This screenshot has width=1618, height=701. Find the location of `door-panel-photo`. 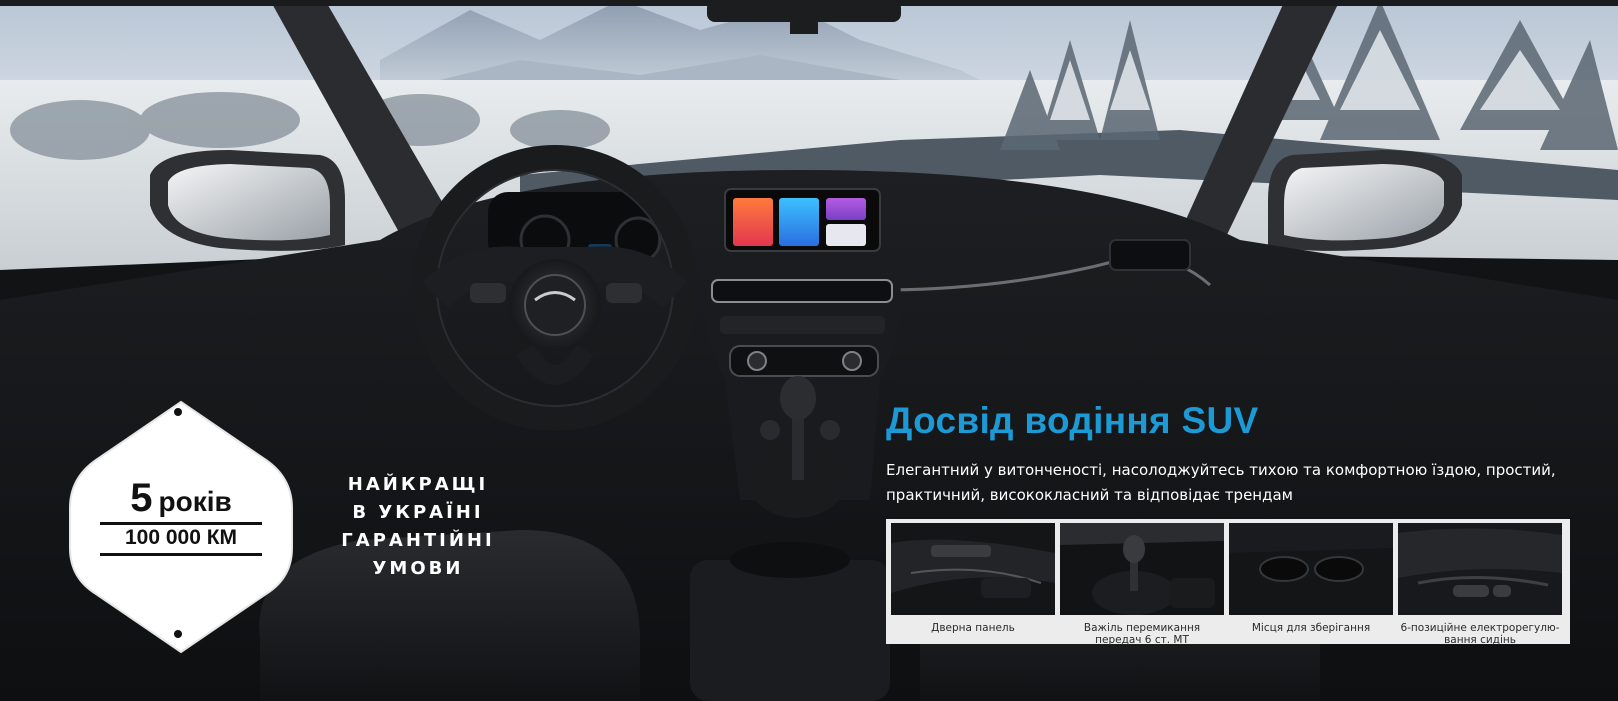

door-panel-photo is located at coordinates (973, 569).